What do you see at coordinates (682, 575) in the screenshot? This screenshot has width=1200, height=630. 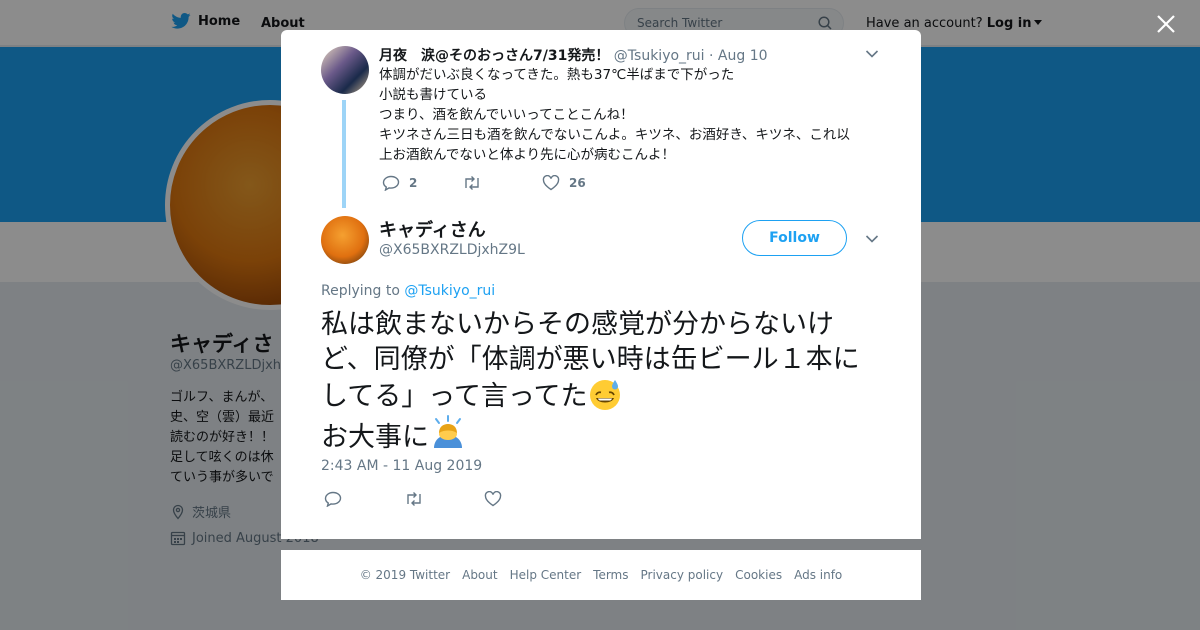 I see `footer-link-privacy: Privacy policy` at bounding box center [682, 575].